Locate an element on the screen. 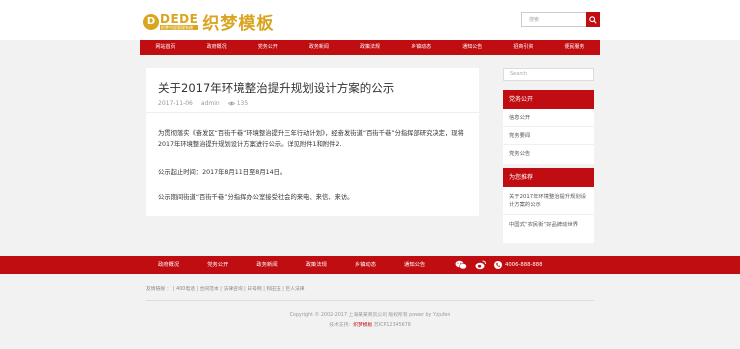 Image resolution: width=740 pixels, height=349 pixels. article-meta: 2017-11-06 admin 135 is located at coordinates (207, 103).